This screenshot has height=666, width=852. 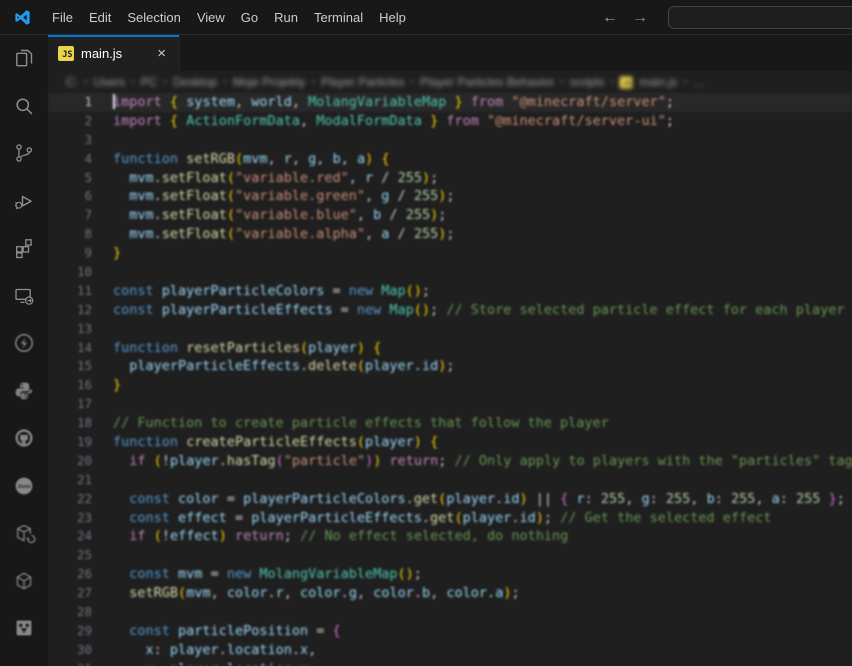 I want to click on line-number: 22, so click(x=84, y=498).